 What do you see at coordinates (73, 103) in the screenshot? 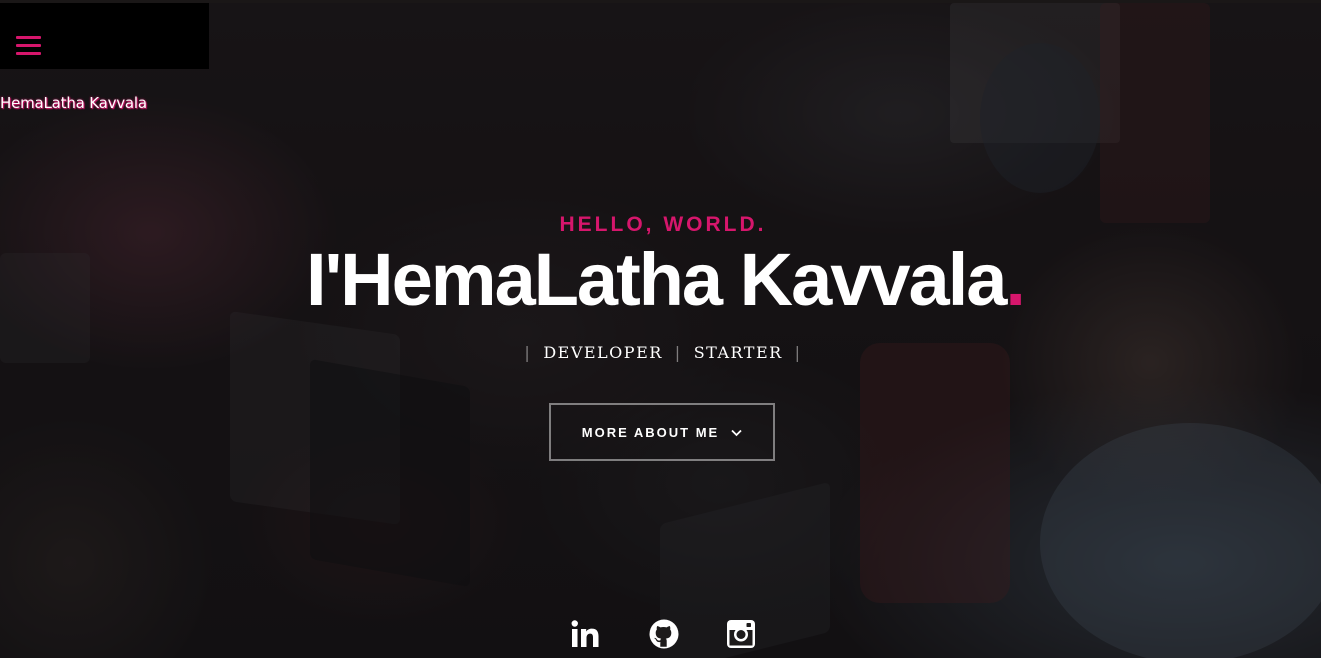
I see `site-brand: HemaLatha Kavvala` at bounding box center [73, 103].